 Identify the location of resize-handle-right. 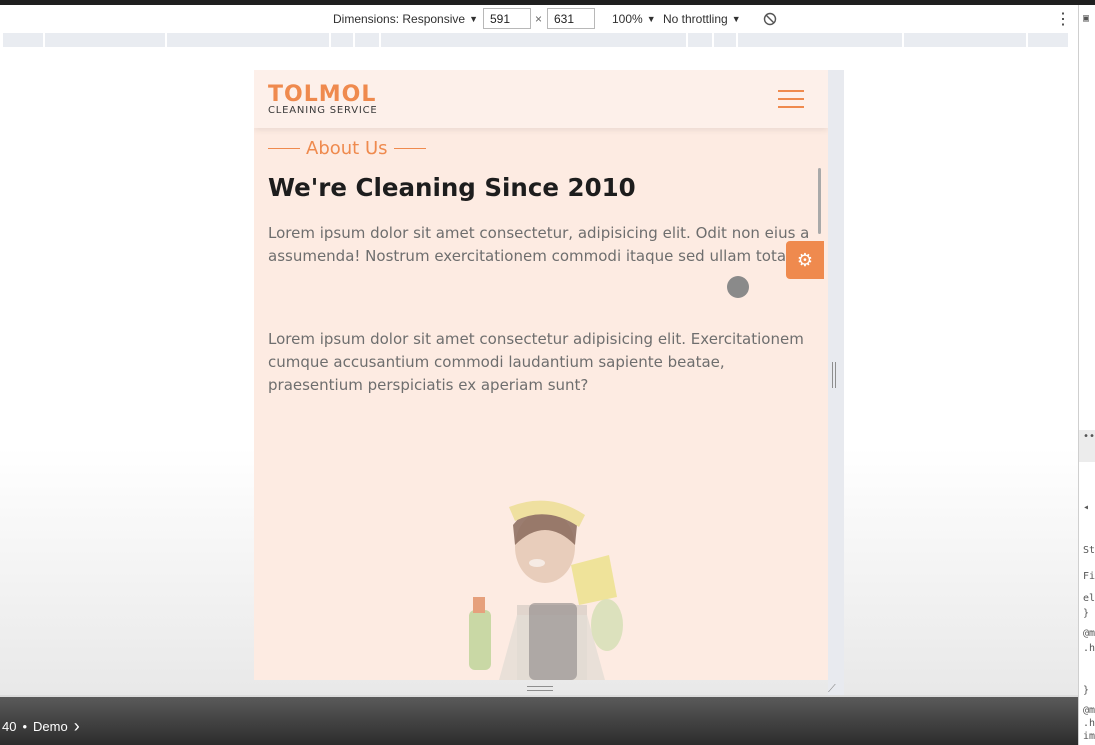
(834, 375).